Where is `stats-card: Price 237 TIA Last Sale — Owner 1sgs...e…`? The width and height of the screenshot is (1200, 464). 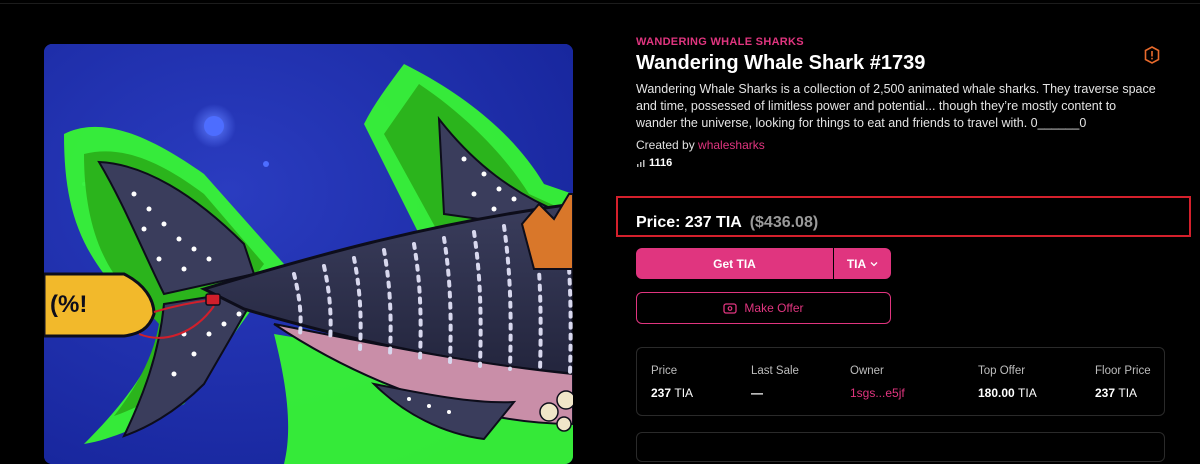
stats-card: Price 237 TIA Last Sale — Owner 1sgs...e… is located at coordinates (900, 381).